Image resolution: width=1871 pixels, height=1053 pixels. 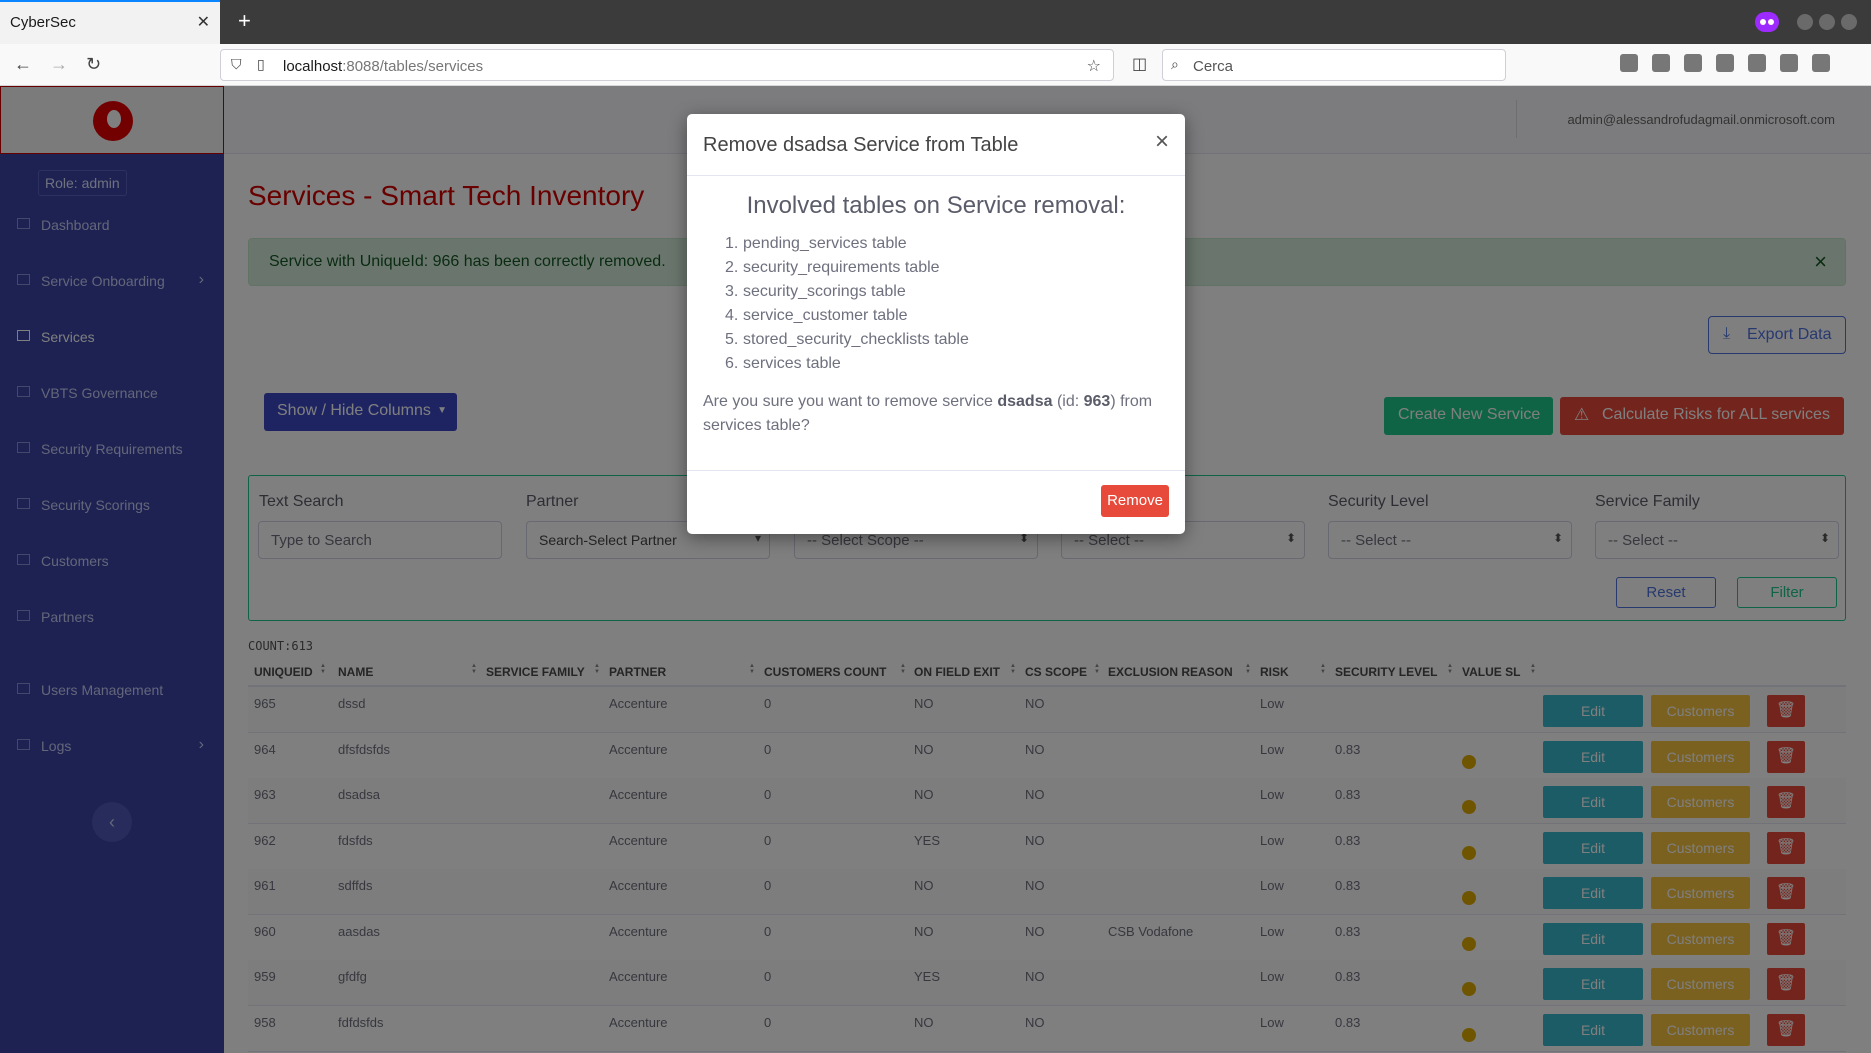 I want to click on search-icon: ⌕, so click(x=1175, y=64).